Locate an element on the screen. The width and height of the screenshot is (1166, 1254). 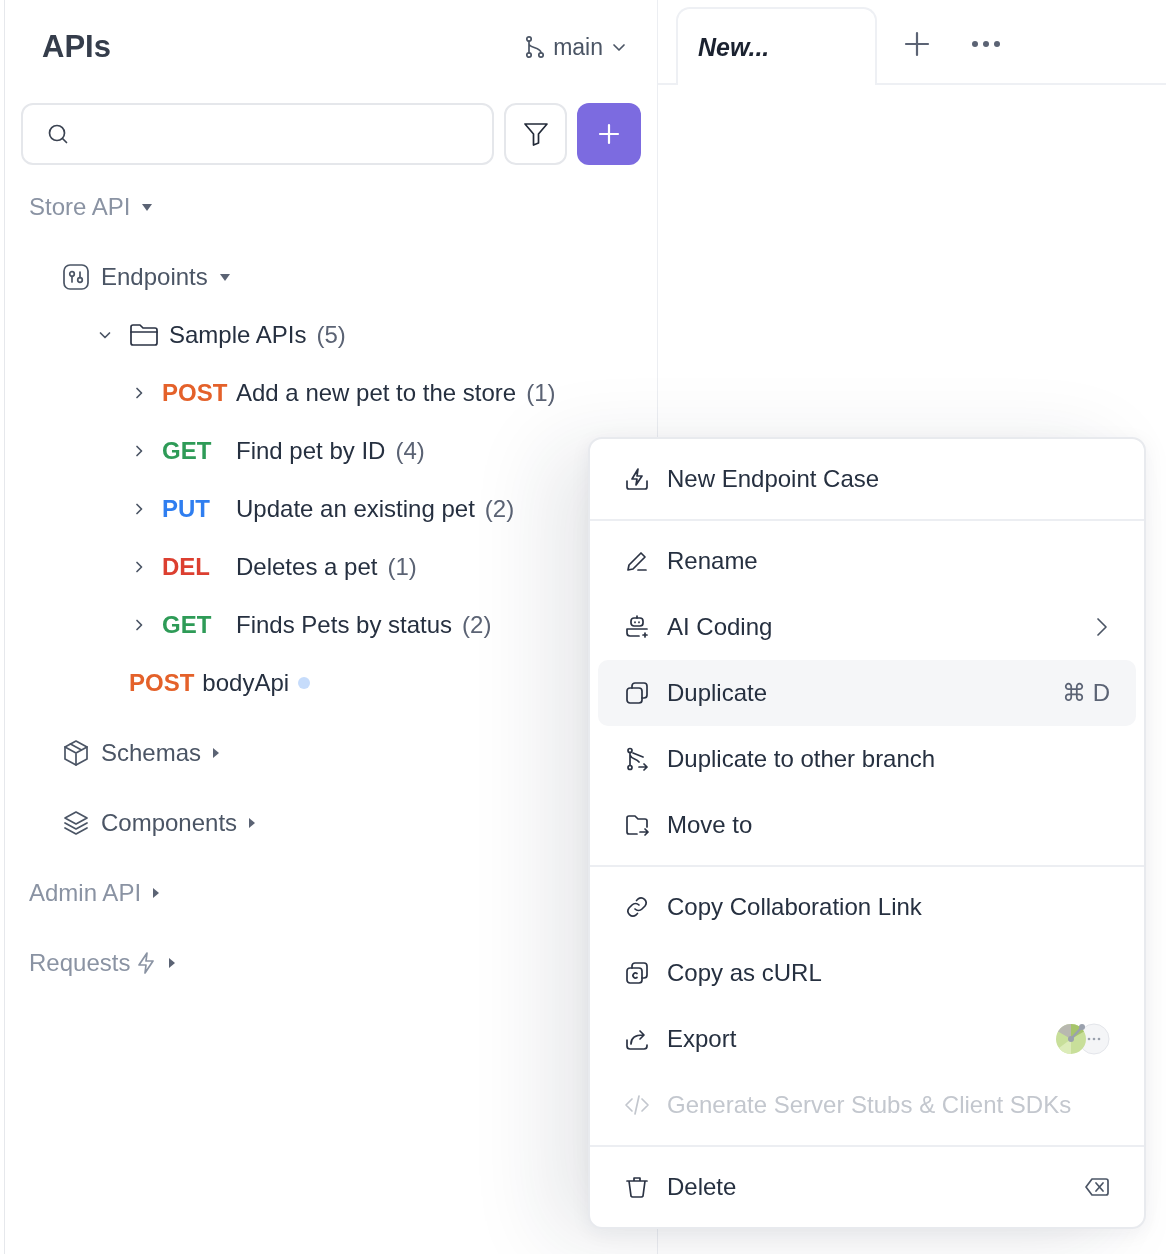
robot-icon is located at coordinates (637, 627).